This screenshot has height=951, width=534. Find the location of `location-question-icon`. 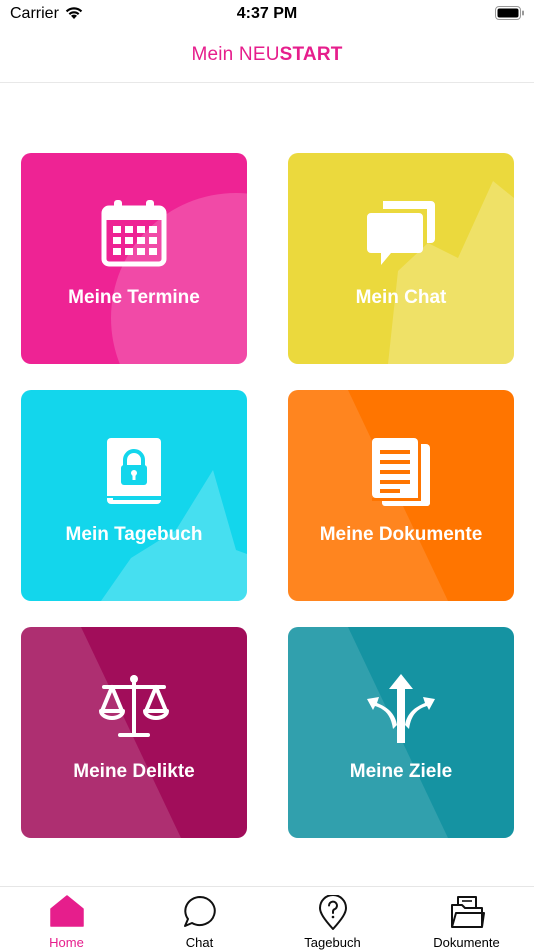

location-question-icon is located at coordinates (332, 913).